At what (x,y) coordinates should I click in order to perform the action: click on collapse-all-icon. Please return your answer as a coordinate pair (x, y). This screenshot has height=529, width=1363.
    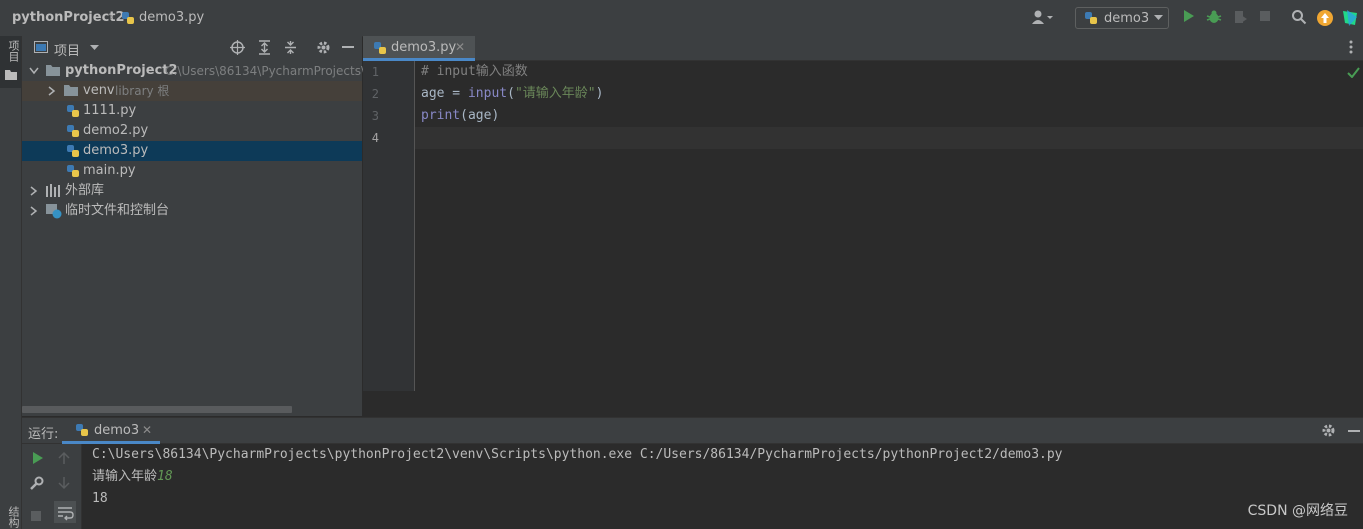
    Looking at the image, I should click on (290, 47).